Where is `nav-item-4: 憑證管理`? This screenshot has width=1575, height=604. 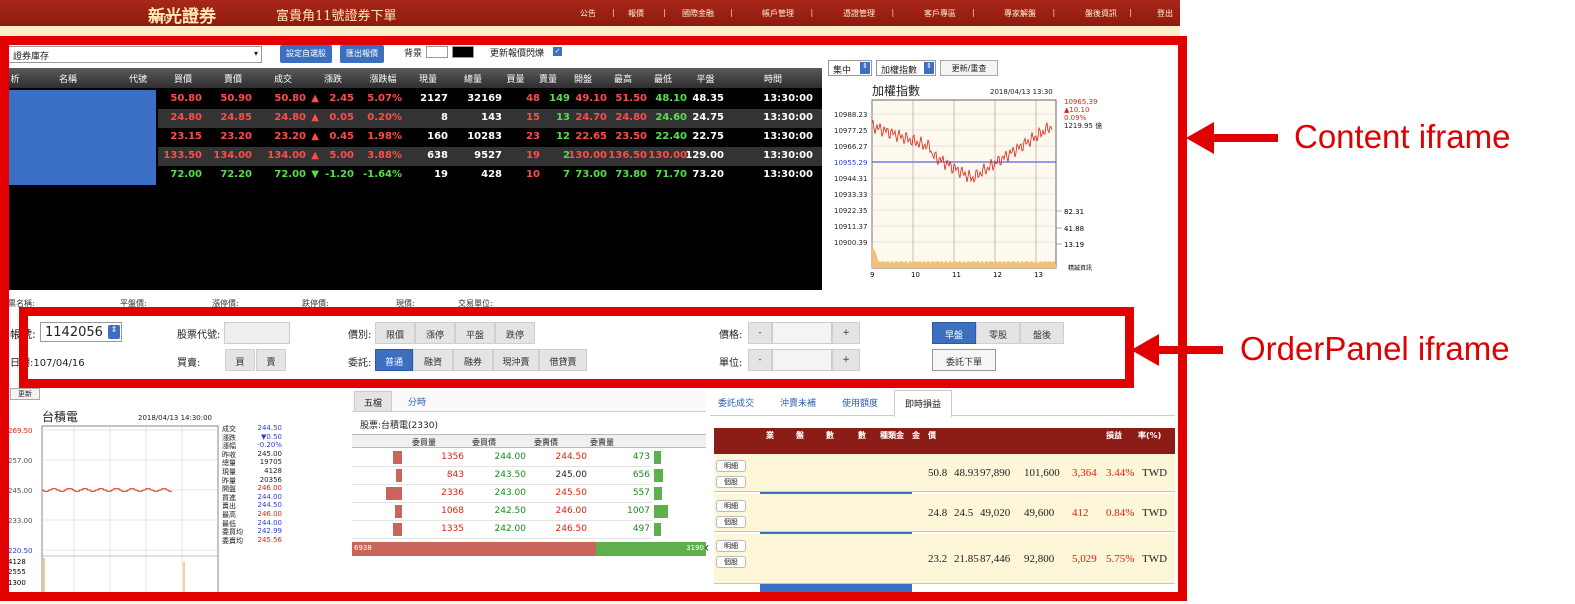 nav-item-4: 憑證管理 is located at coordinates (859, 13).